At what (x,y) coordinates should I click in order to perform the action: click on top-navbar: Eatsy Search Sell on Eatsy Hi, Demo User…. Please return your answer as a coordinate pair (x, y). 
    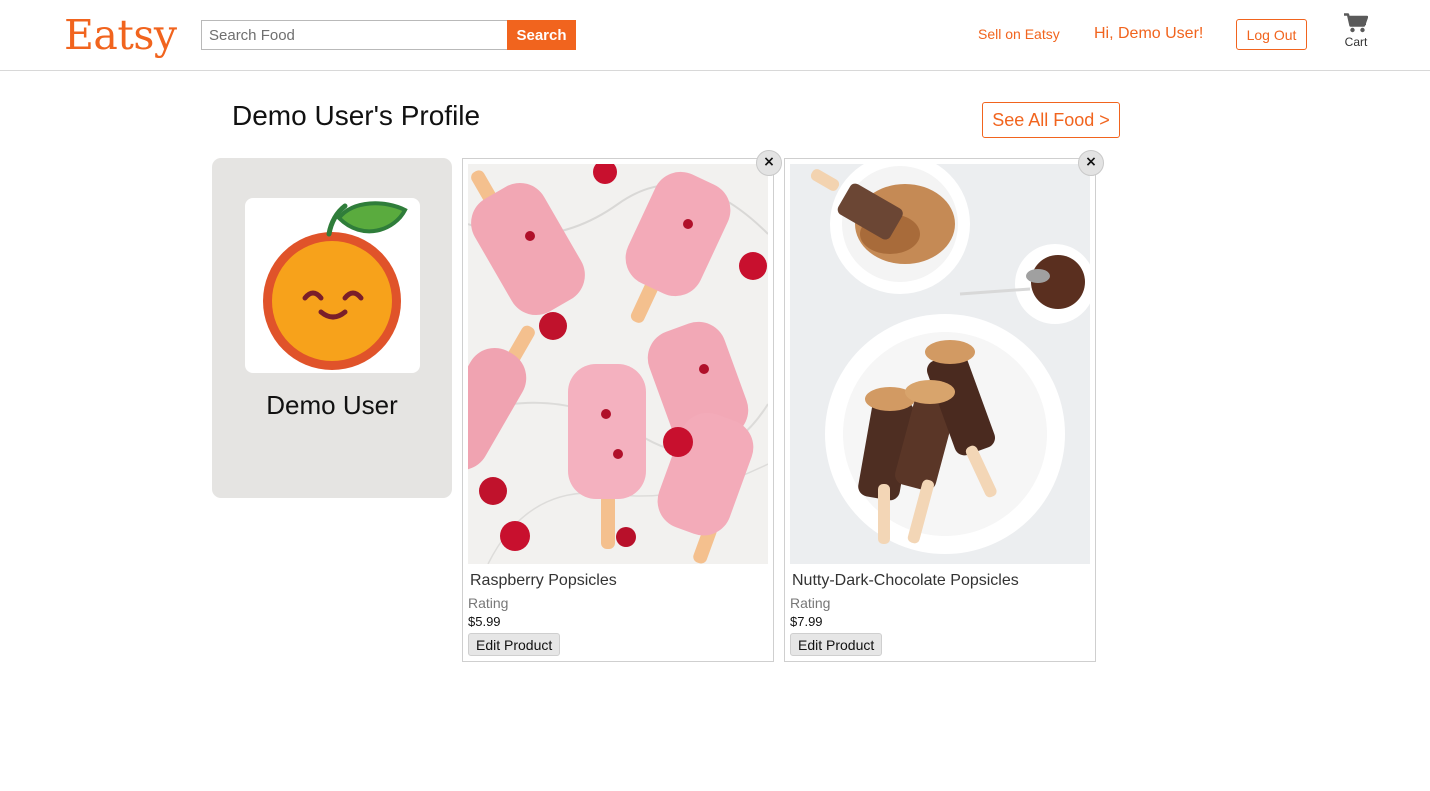
    Looking at the image, I should click on (715, 35).